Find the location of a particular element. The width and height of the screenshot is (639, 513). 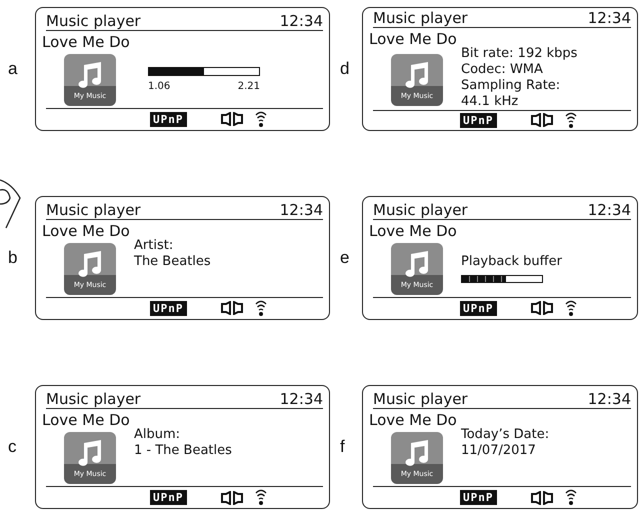

info-text: Album: is located at coordinates (158, 435).